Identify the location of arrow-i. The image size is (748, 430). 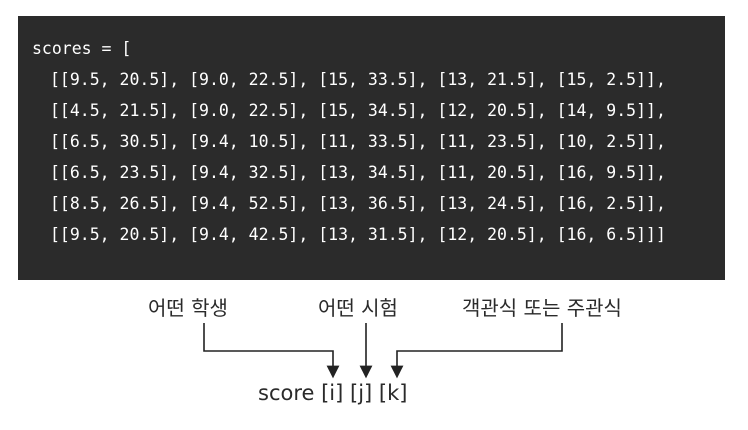
(271, 351).